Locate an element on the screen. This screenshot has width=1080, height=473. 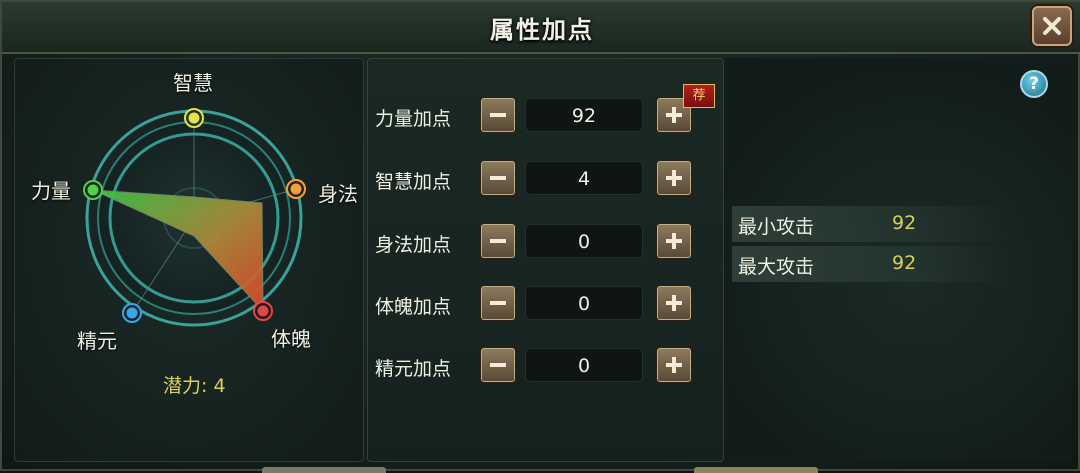
decrease-vitality-button is located at coordinates (498, 303).